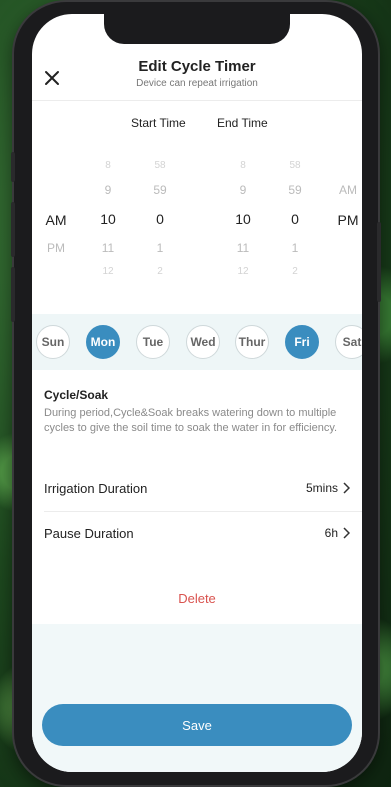  What do you see at coordinates (197, 66) in the screenshot?
I see `page-title: Edit Cycle Timer` at bounding box center [197, 66].